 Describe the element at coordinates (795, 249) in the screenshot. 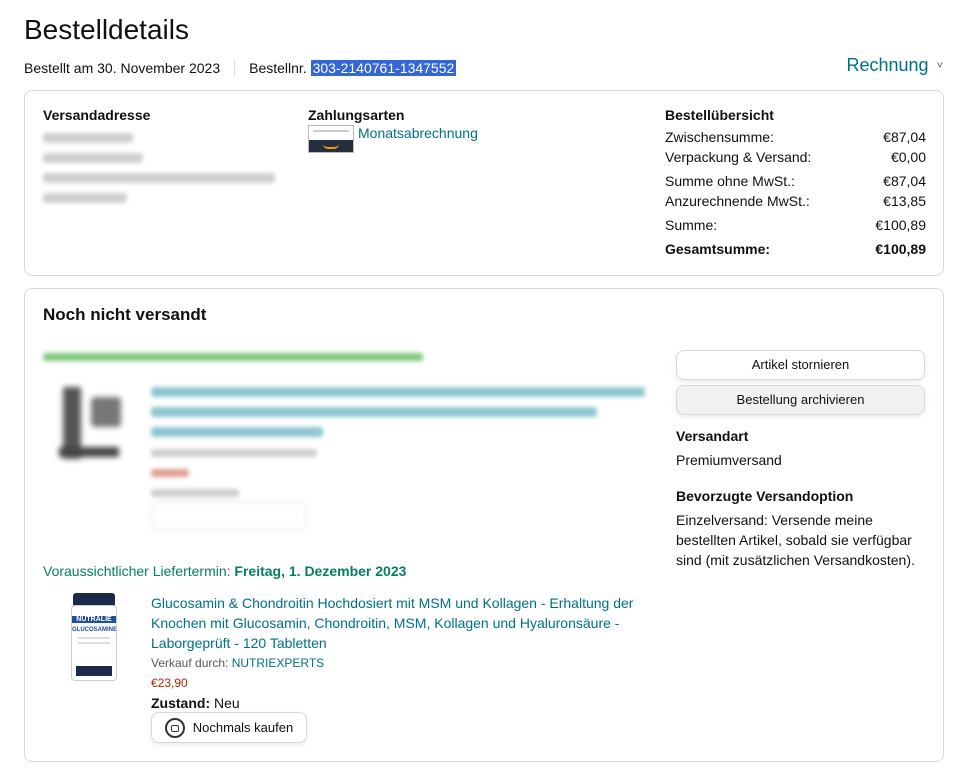

I see `grand-total-row: Gesamtsumme: €100,89` at that location.